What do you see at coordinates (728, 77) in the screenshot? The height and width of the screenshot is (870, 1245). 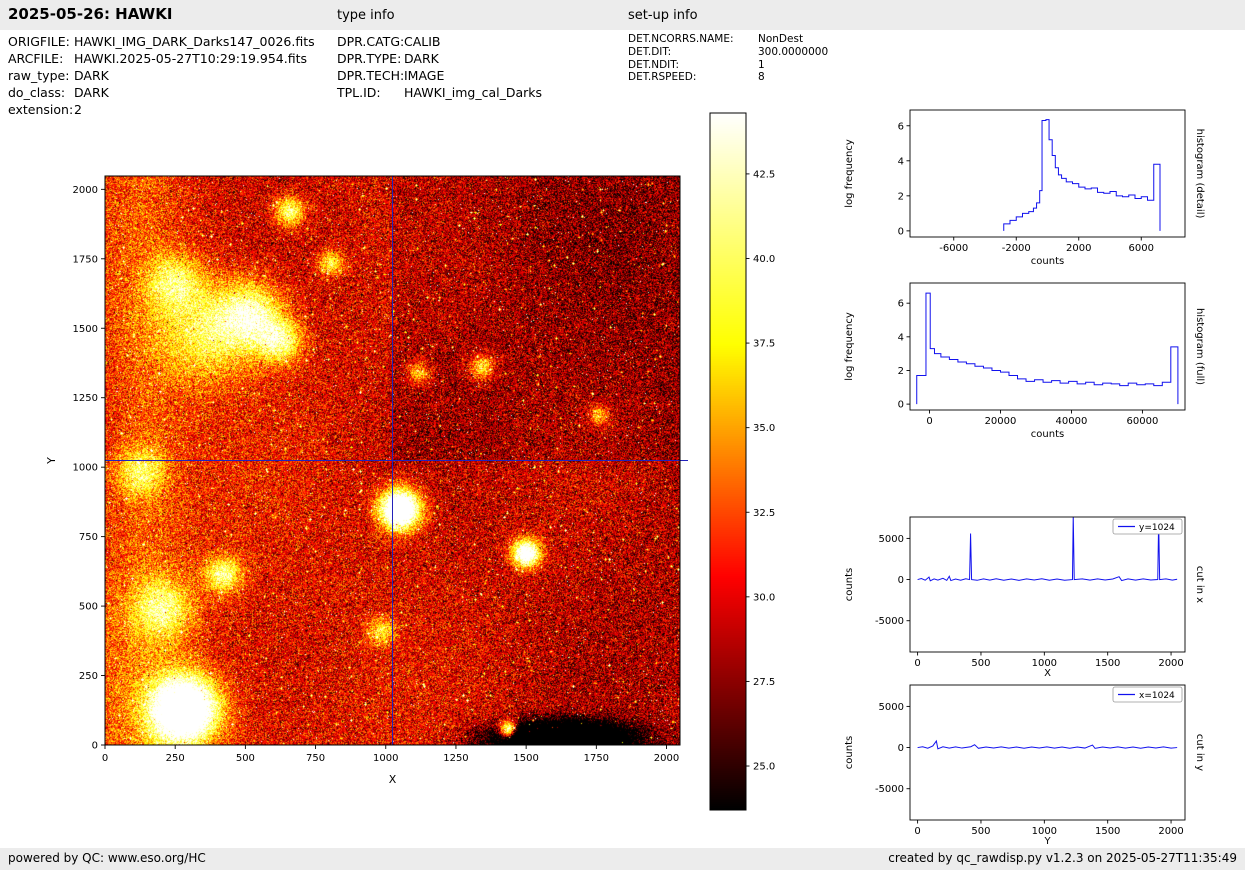 I see `meta-row: DET.RSPEED: 8` at bounding box center [728, 77].